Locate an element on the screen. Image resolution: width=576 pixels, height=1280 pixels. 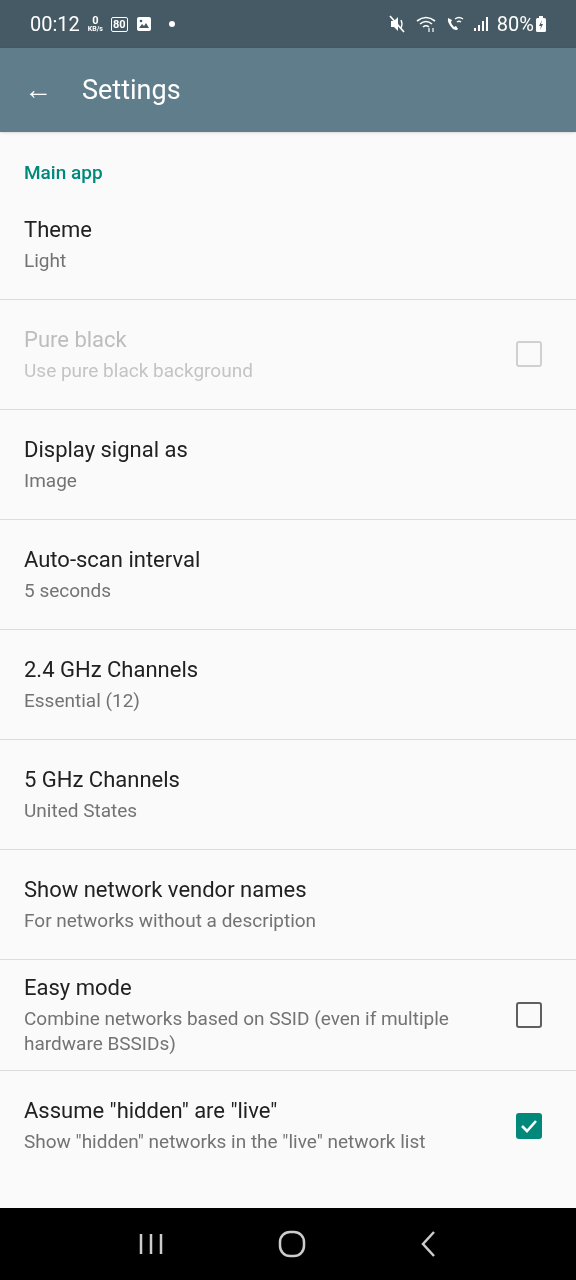
setting-summary: Essential (12) is located at coordinates (82, 700).